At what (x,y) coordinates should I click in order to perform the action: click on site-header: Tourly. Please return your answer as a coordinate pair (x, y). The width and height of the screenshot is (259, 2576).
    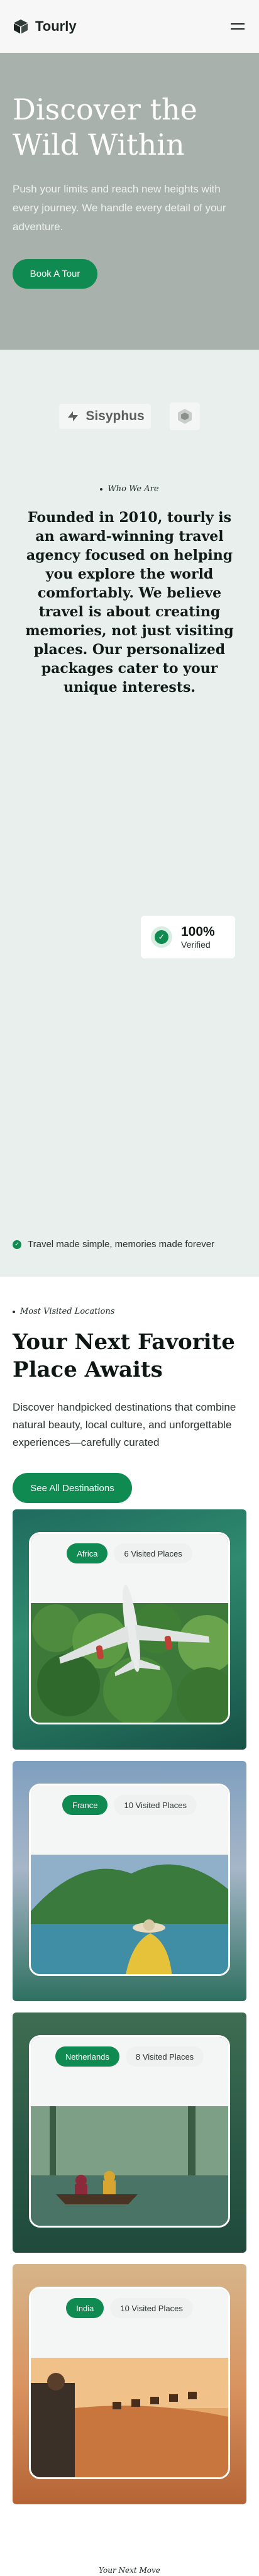
    Looking at the image, I should click on (129, 26).